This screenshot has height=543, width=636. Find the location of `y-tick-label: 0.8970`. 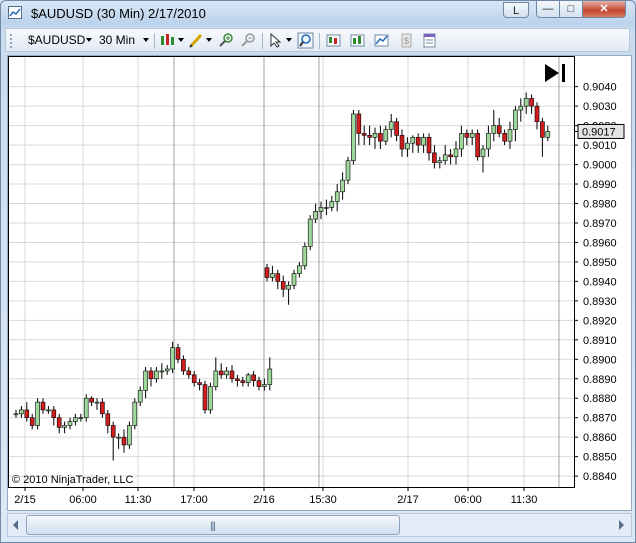

y-tick-label: 0.8970 is located at coordinates (600, 224).